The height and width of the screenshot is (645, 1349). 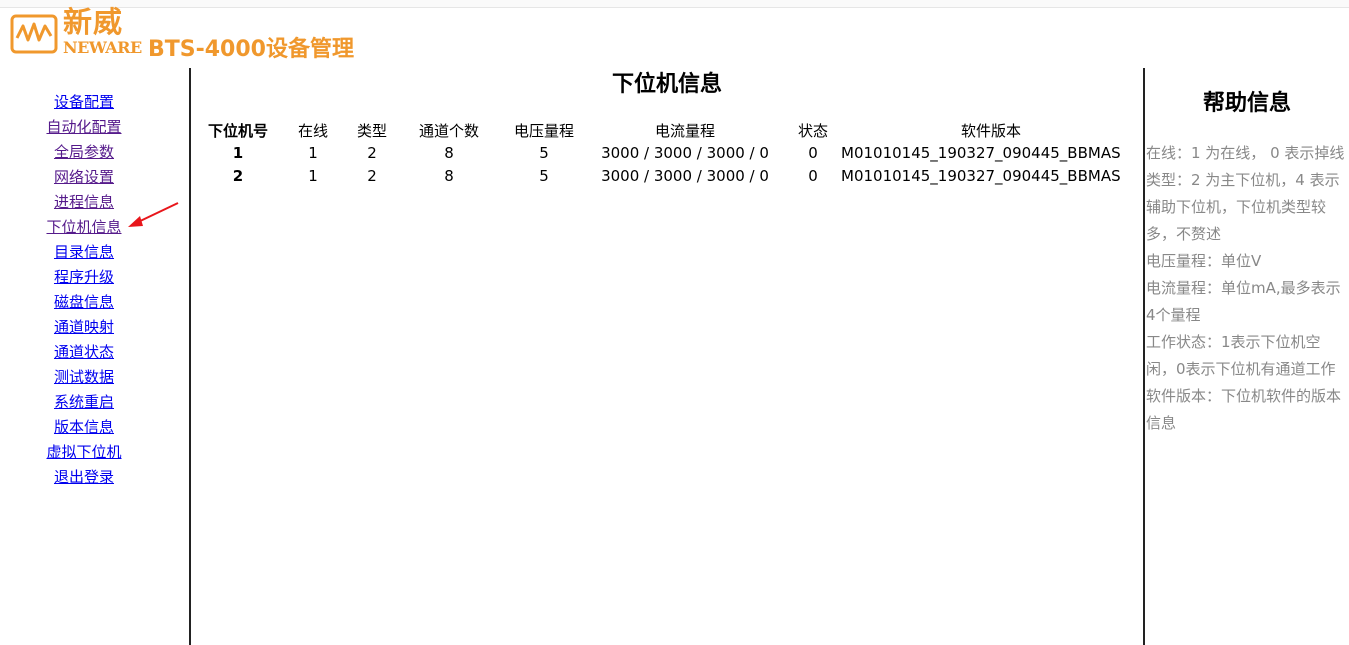 I want to click on column-header: 类型, so click(x=371, y=131).